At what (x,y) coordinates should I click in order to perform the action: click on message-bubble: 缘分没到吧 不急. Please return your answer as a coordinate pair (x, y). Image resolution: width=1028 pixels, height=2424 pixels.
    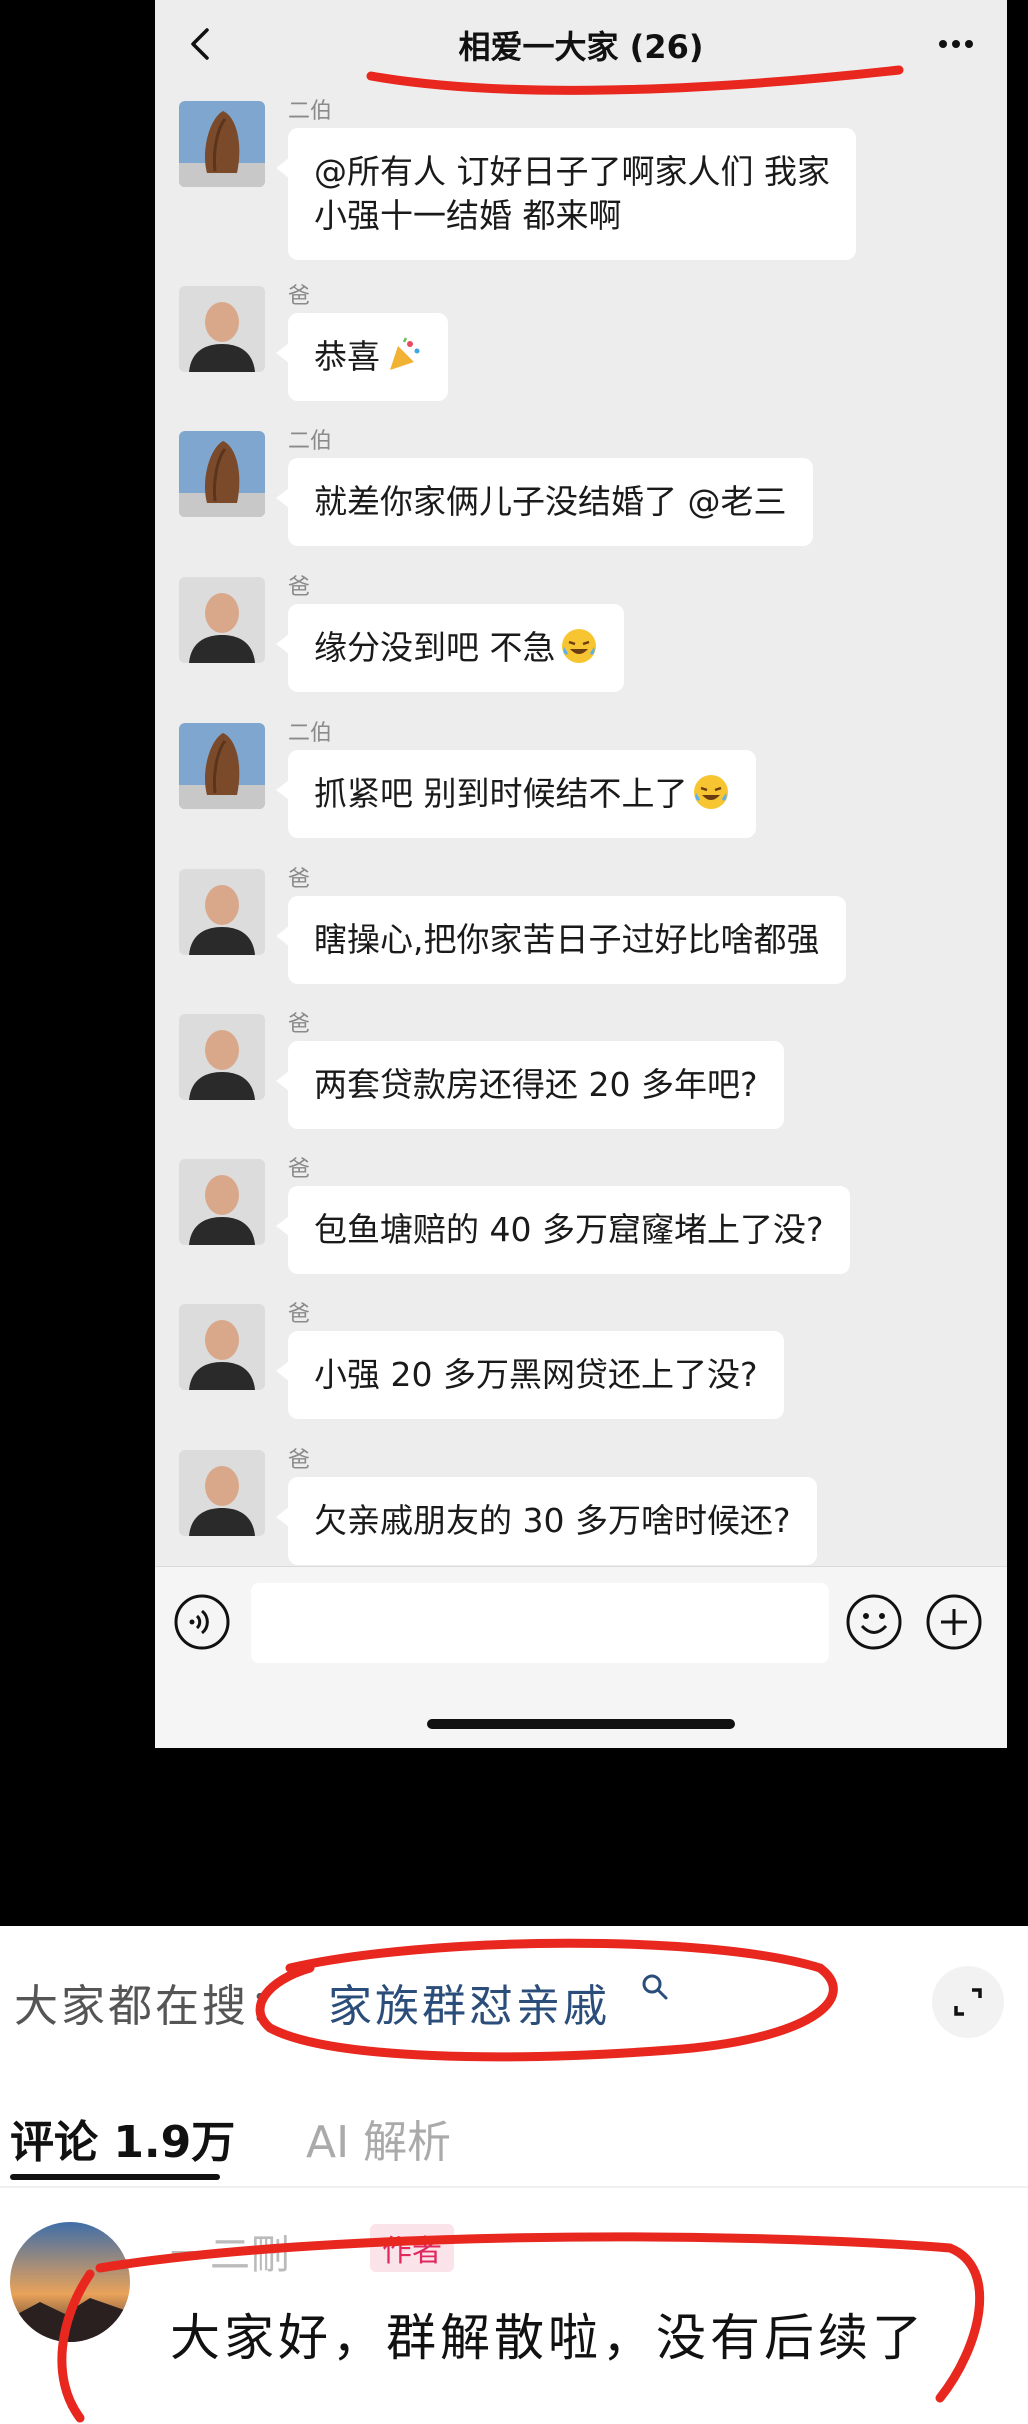
    Looking at the image, I should click on (450, 648).